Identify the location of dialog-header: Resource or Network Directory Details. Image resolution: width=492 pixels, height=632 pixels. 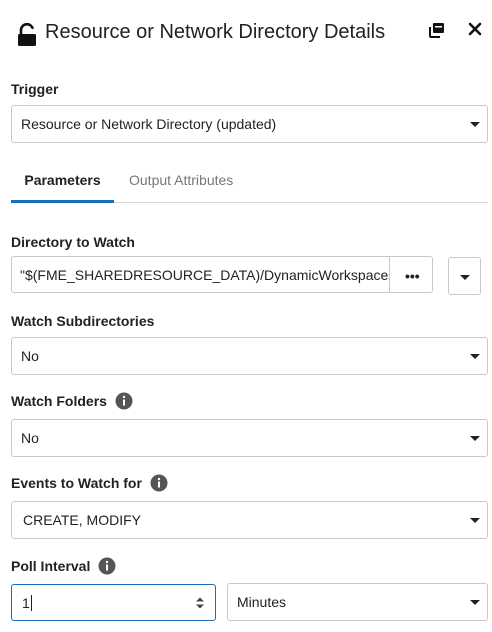
(246, 34).